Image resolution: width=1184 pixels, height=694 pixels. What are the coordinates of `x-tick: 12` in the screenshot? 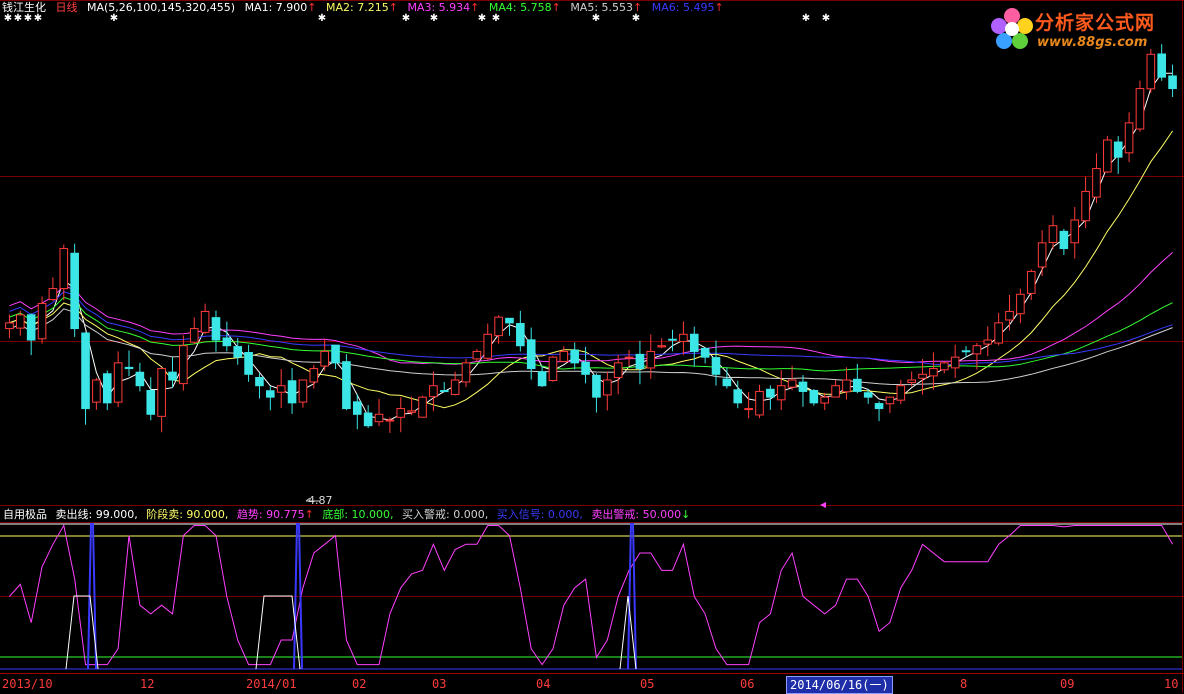 It's located at (147, 684).